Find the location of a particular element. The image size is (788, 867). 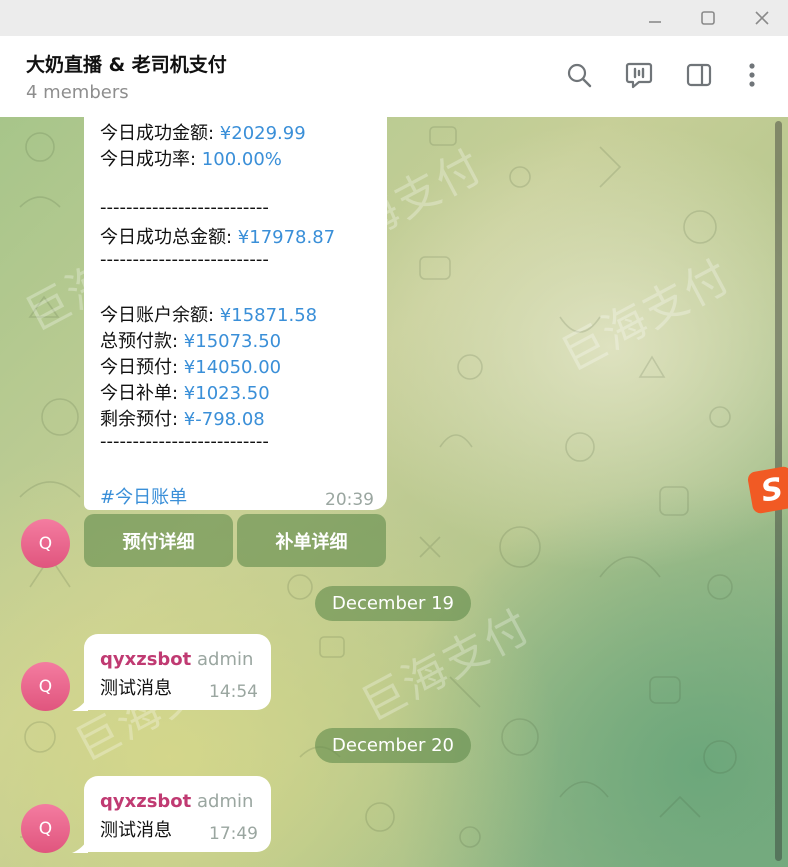

message-bubble: qyxzsbot admin 测试消息 14:54 is located at coordinates (177, 672).